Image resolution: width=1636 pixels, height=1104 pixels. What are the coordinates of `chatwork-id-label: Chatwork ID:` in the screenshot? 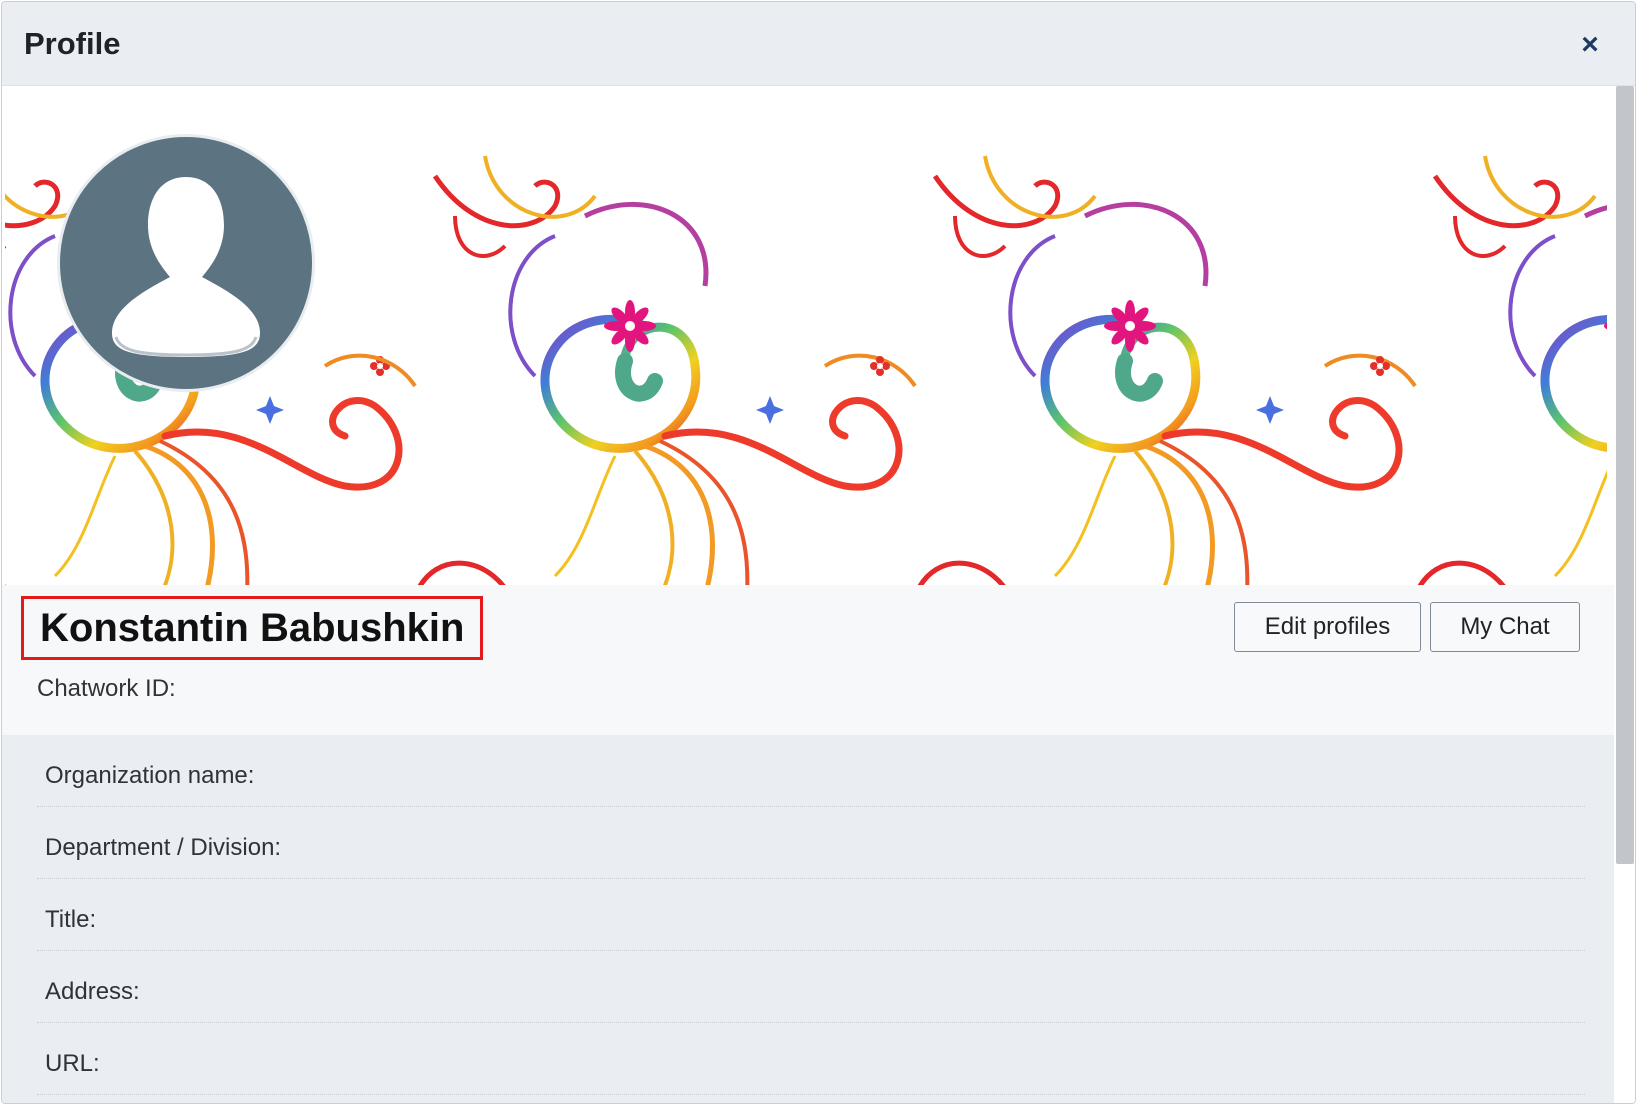 It's located at (106, 688).